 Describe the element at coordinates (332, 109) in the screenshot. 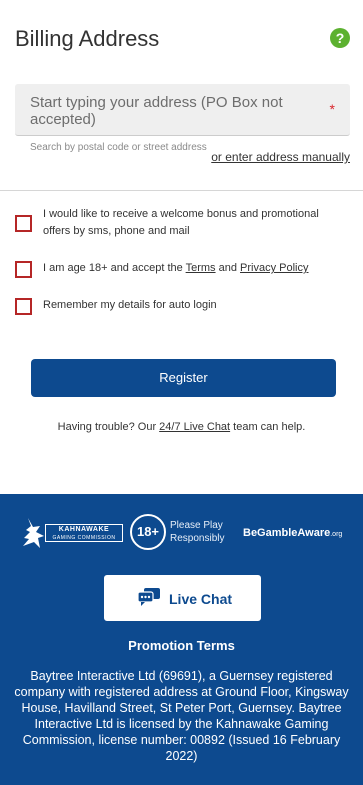

I see `required-marker: *` at that location.